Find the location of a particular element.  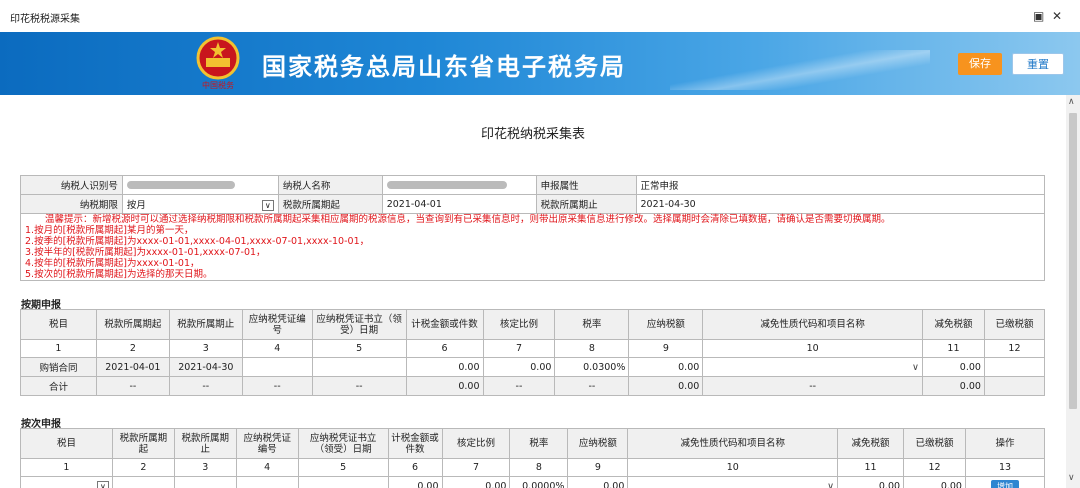

taxpayer-name-label: 纳税人名称 is located at coordinates (330, 185).